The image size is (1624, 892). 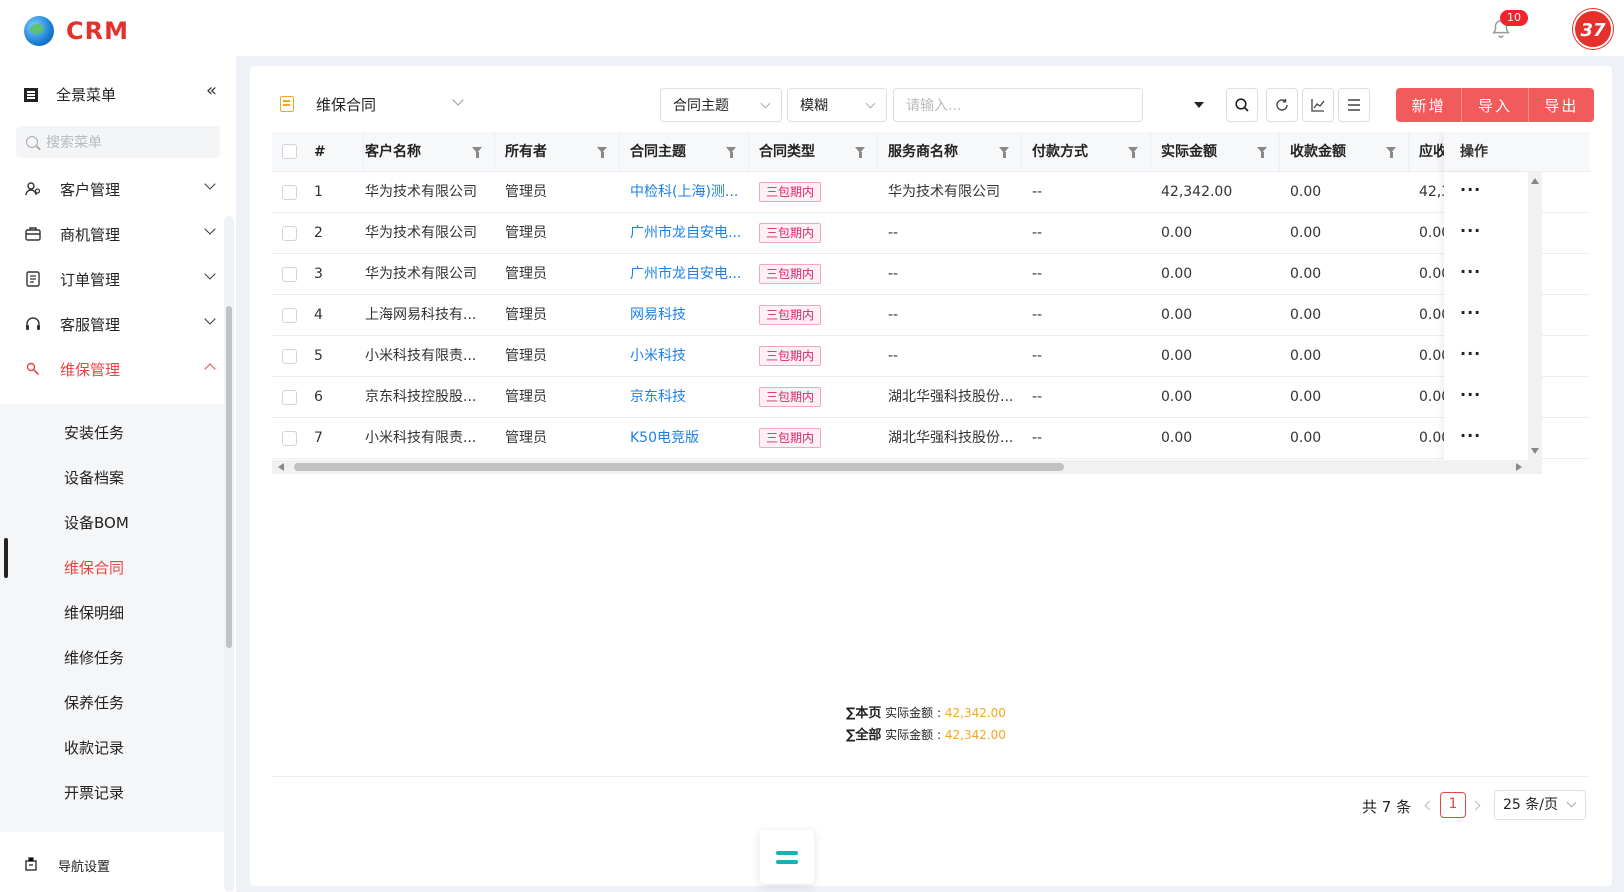 I want to click on sidebar-item-customers: 客户管理, so click(x=120, y=189).